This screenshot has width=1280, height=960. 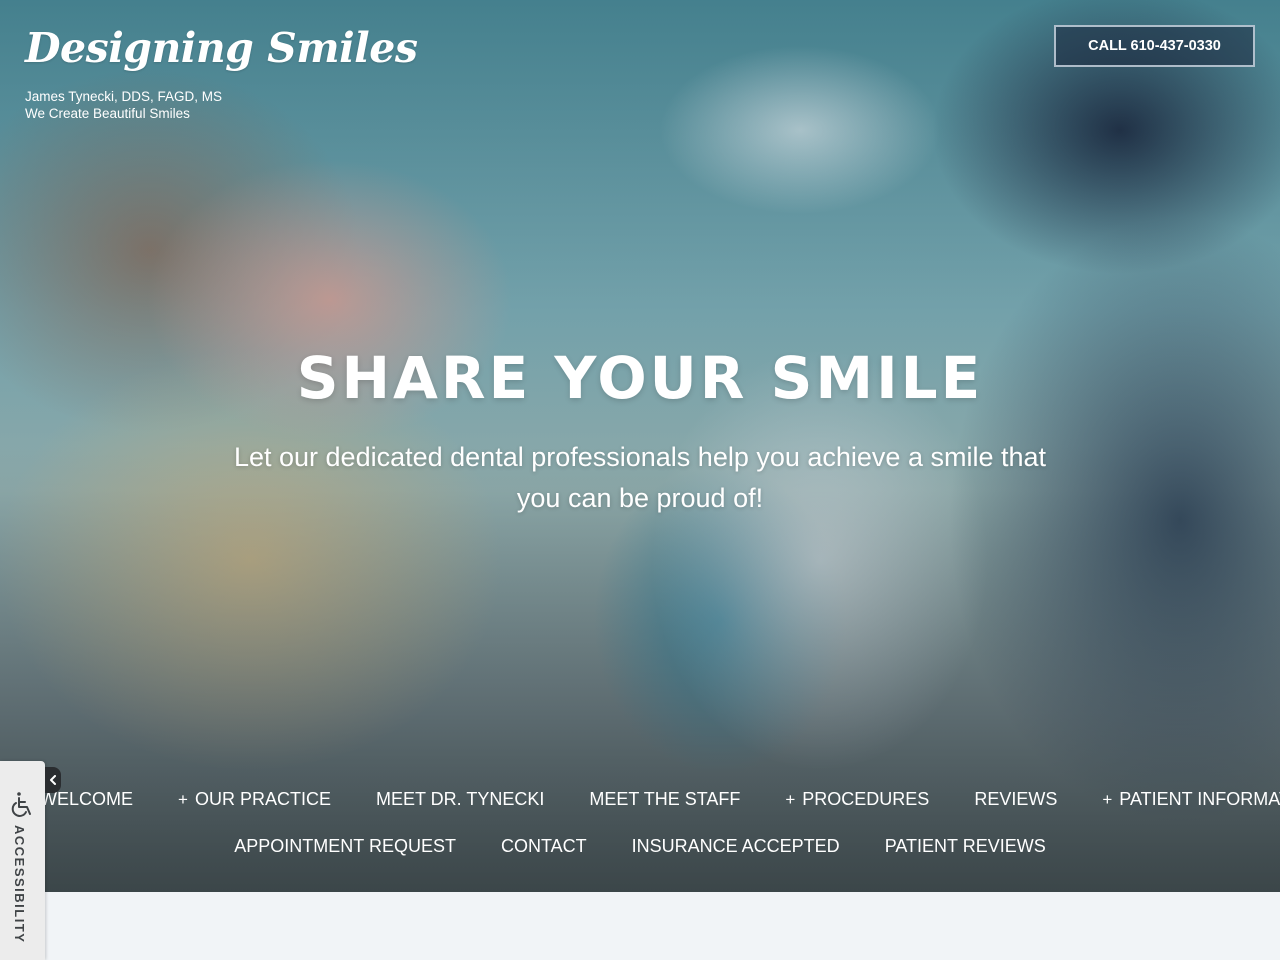 I want to click on nav-item-label: PATIENT INFORMATION, so click(x=1199, y=799).